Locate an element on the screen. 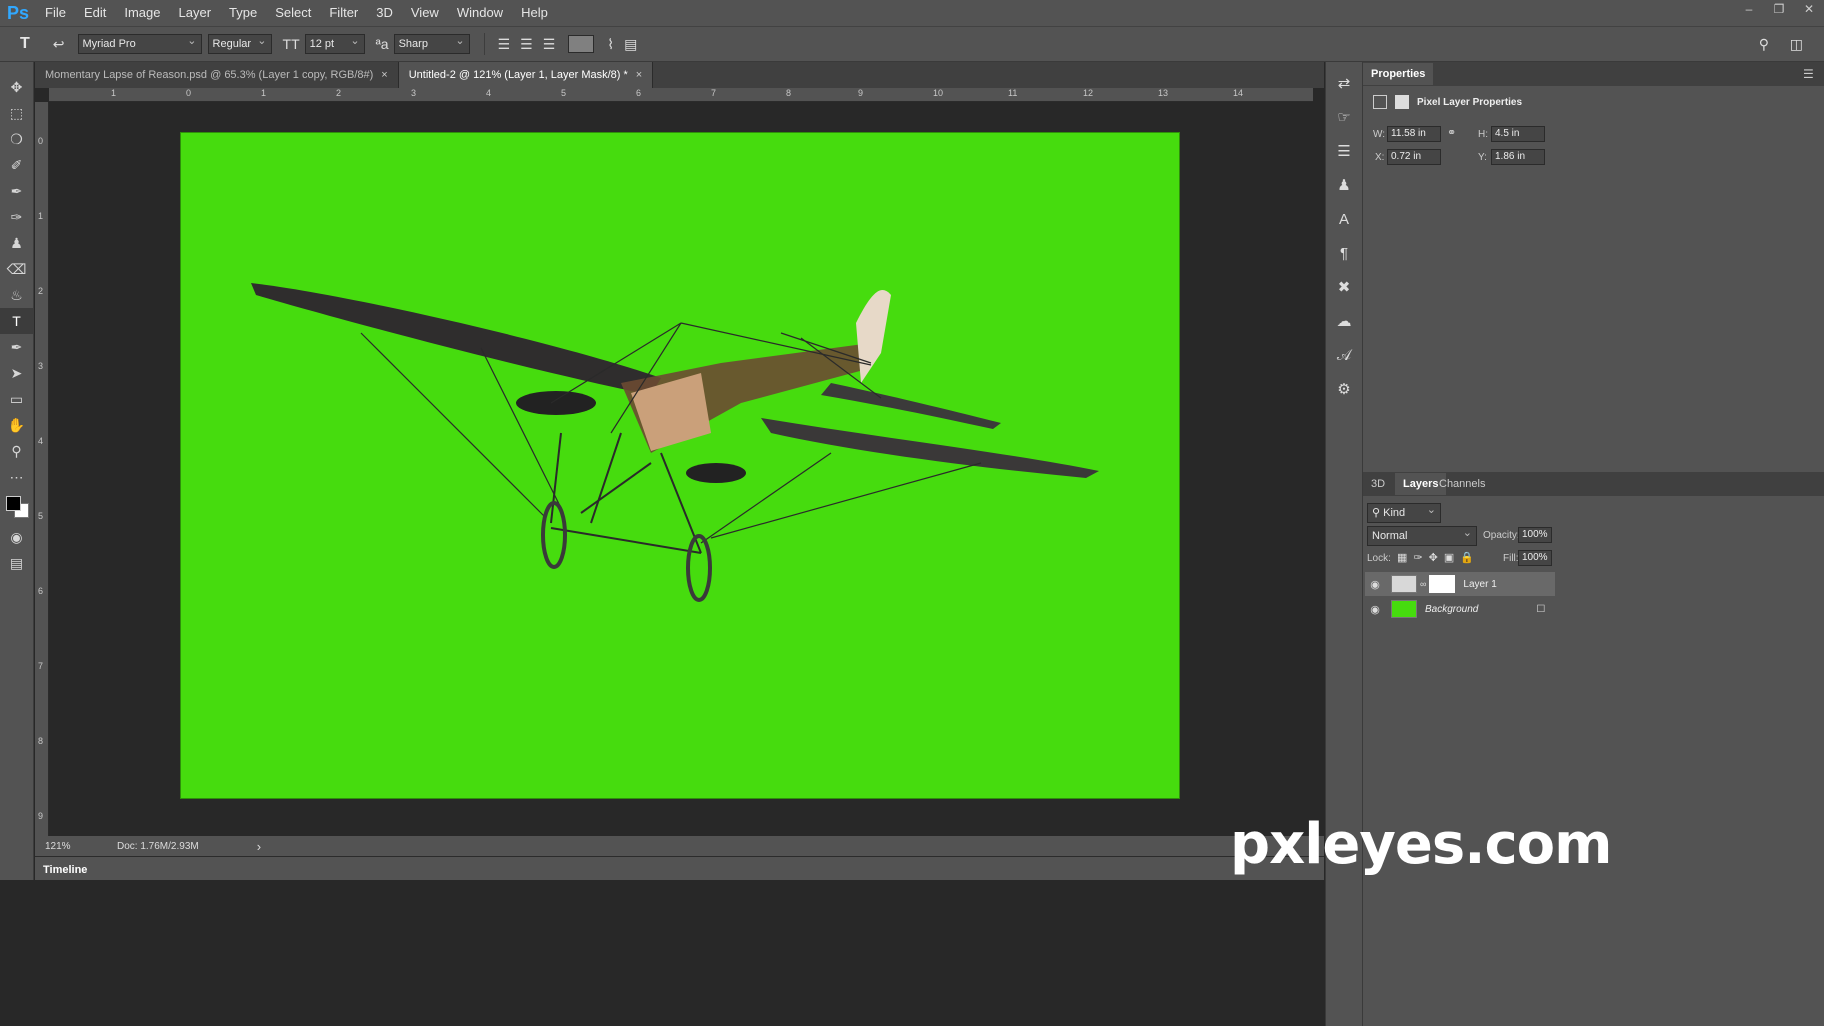 This screenshot has height=1026, width=1824. zoom-tool-icon: ⚲ is located at coordinates (16, 451).